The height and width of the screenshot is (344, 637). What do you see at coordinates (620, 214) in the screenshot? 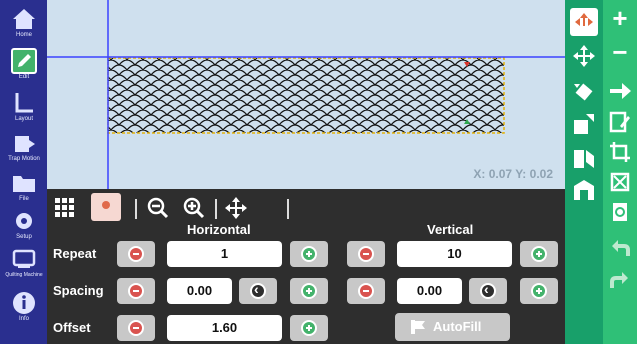
I see `refresh-icon` at bounding box center [620, 214].